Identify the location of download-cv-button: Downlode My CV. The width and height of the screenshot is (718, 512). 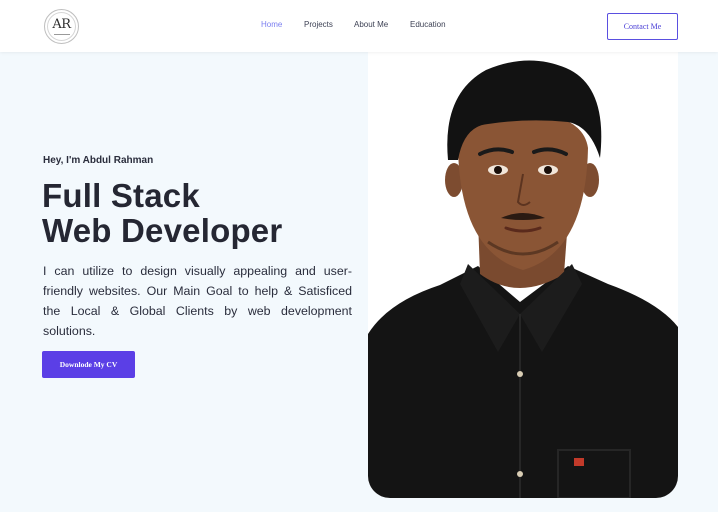
(88, 364).